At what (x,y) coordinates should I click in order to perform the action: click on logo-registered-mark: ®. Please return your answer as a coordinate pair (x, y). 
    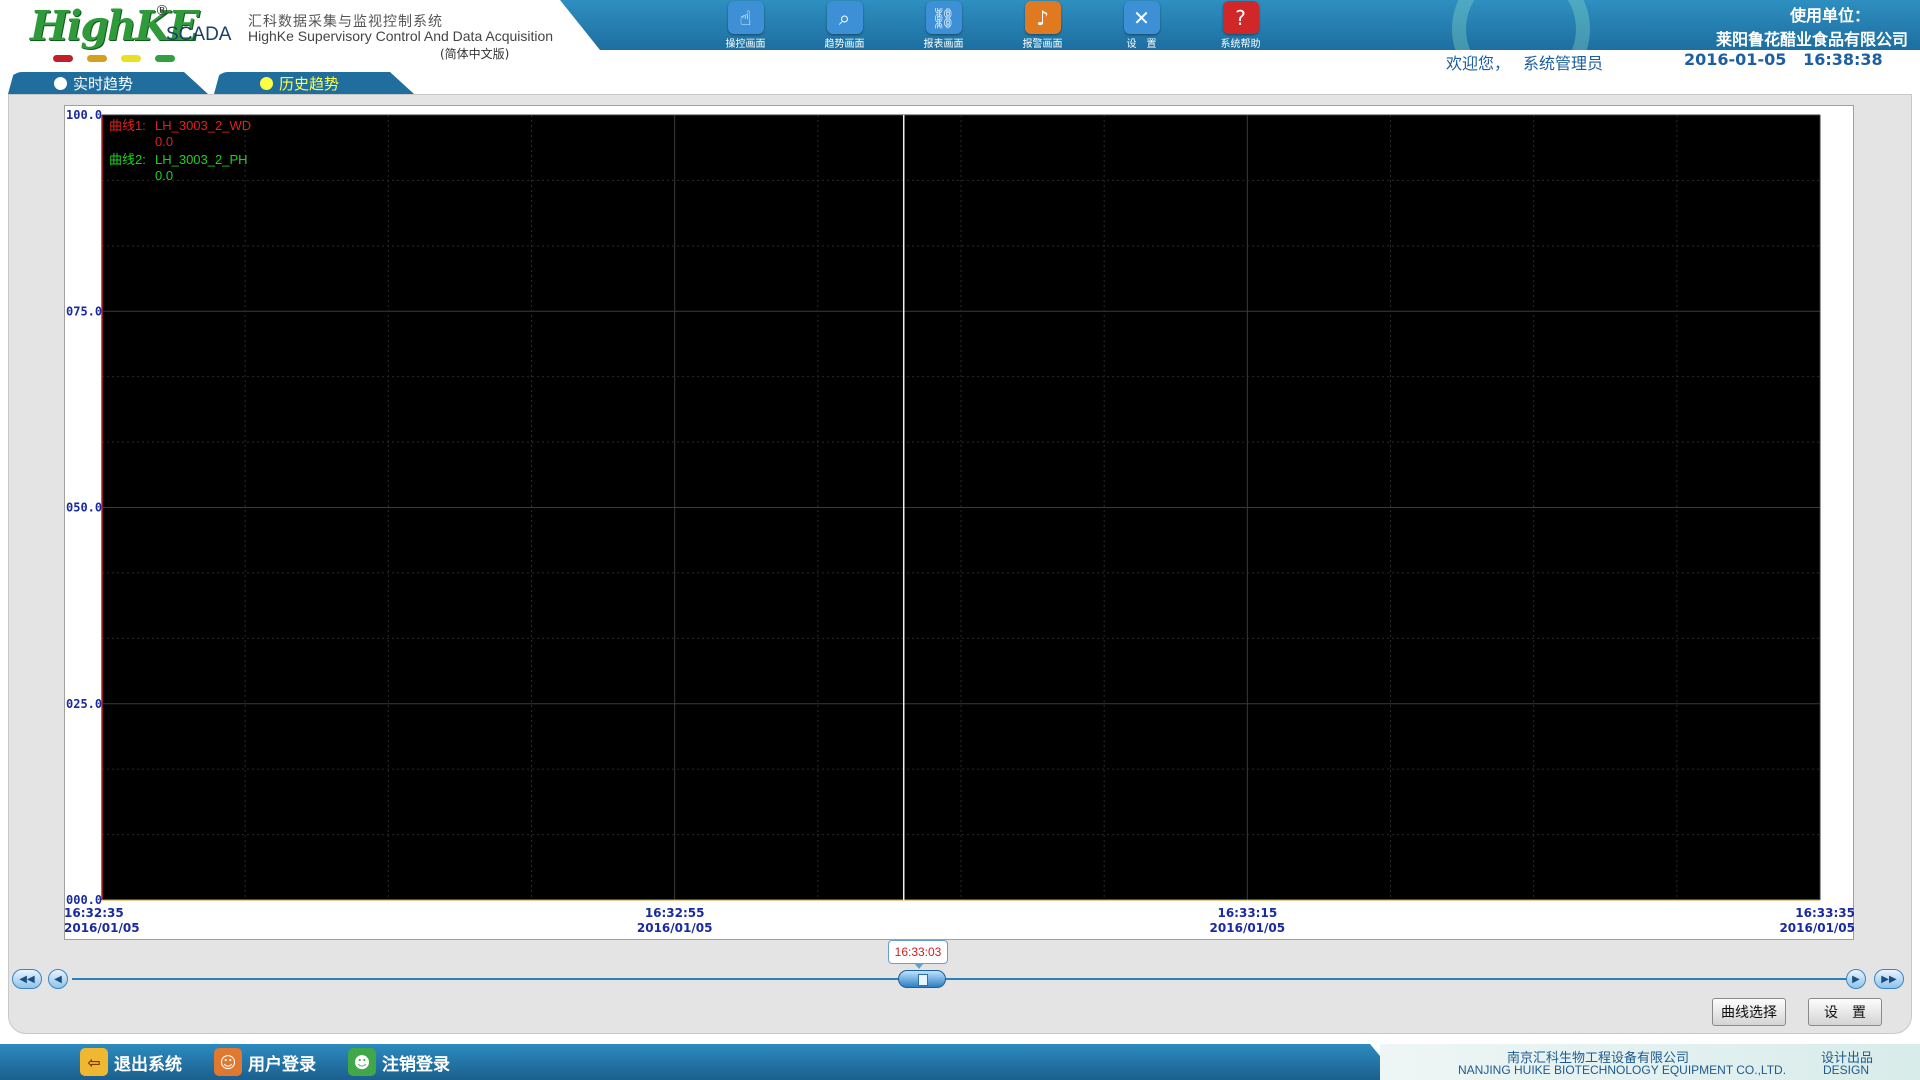
    Looking at the image, I should click on (162, 11).